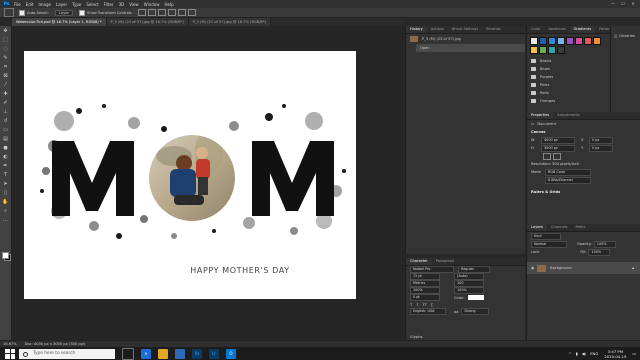  Describe the element at coordinates (64, 12) in the screenshot. I see `auto-select-dropdown: Layer` at that location.